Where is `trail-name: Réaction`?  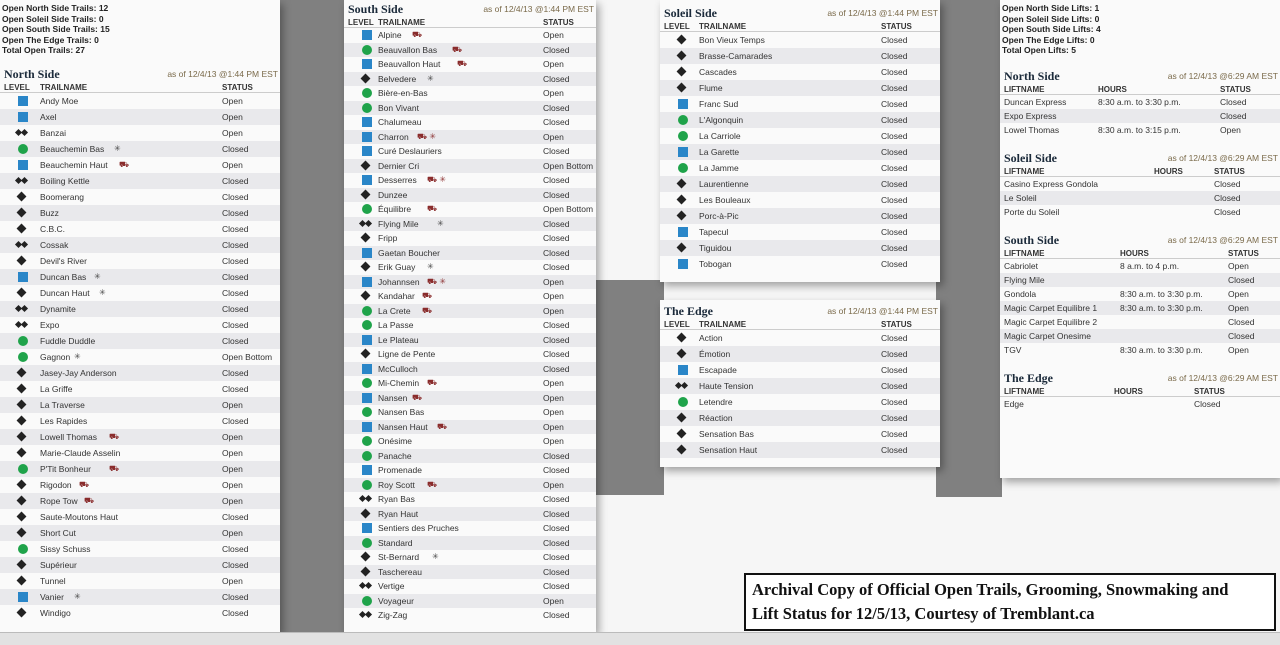 trail-name: Réaction is located at coordinates (716, 418).